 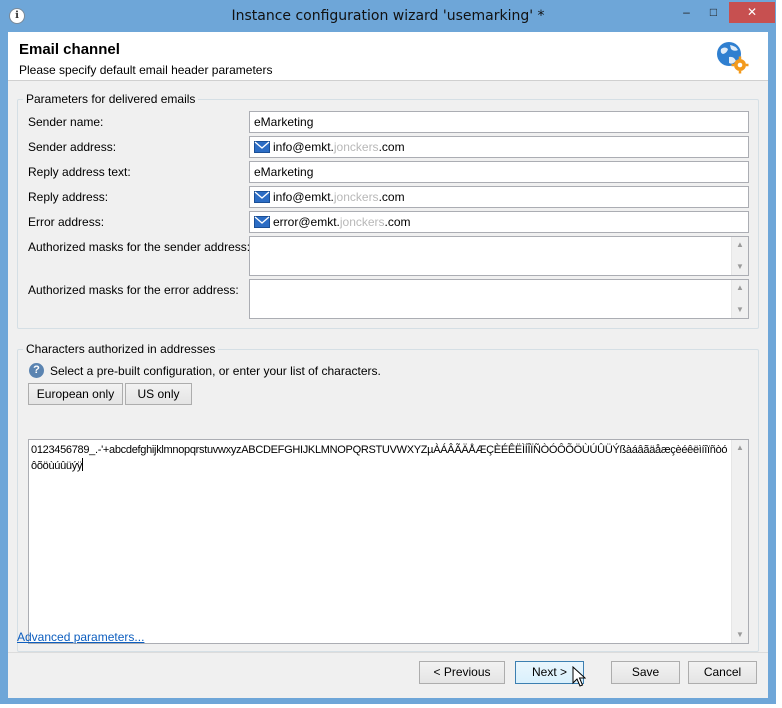 What do you see at coordinates (499, 197) in the screenshot?
I see `reply-address-field: info@emkt.jonckers.com` at bounding box center [499, 197].